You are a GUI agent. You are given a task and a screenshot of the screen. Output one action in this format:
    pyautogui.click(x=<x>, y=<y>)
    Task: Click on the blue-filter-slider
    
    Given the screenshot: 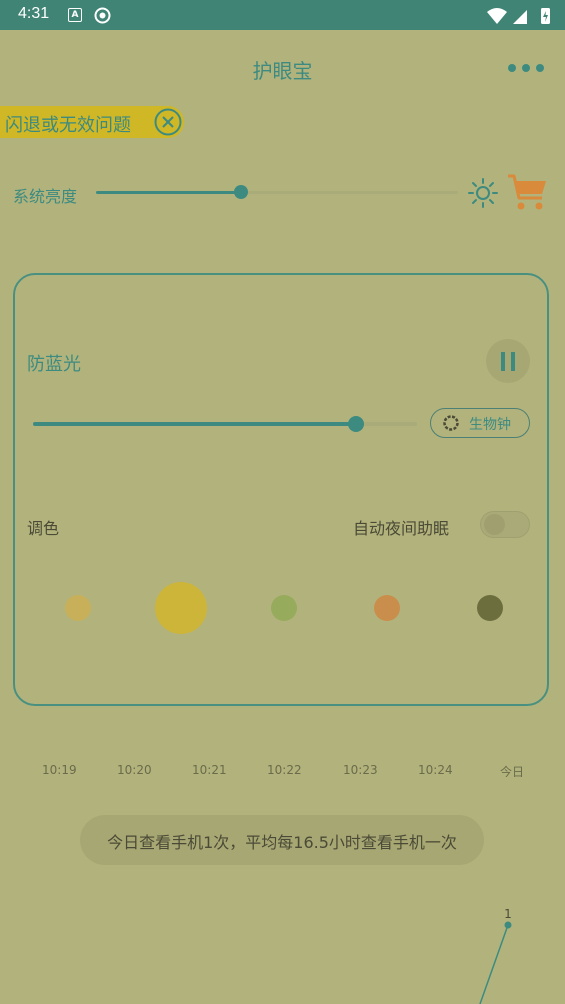 What is the action you would take?
    pyautogui.click(x=225, y=424)
    